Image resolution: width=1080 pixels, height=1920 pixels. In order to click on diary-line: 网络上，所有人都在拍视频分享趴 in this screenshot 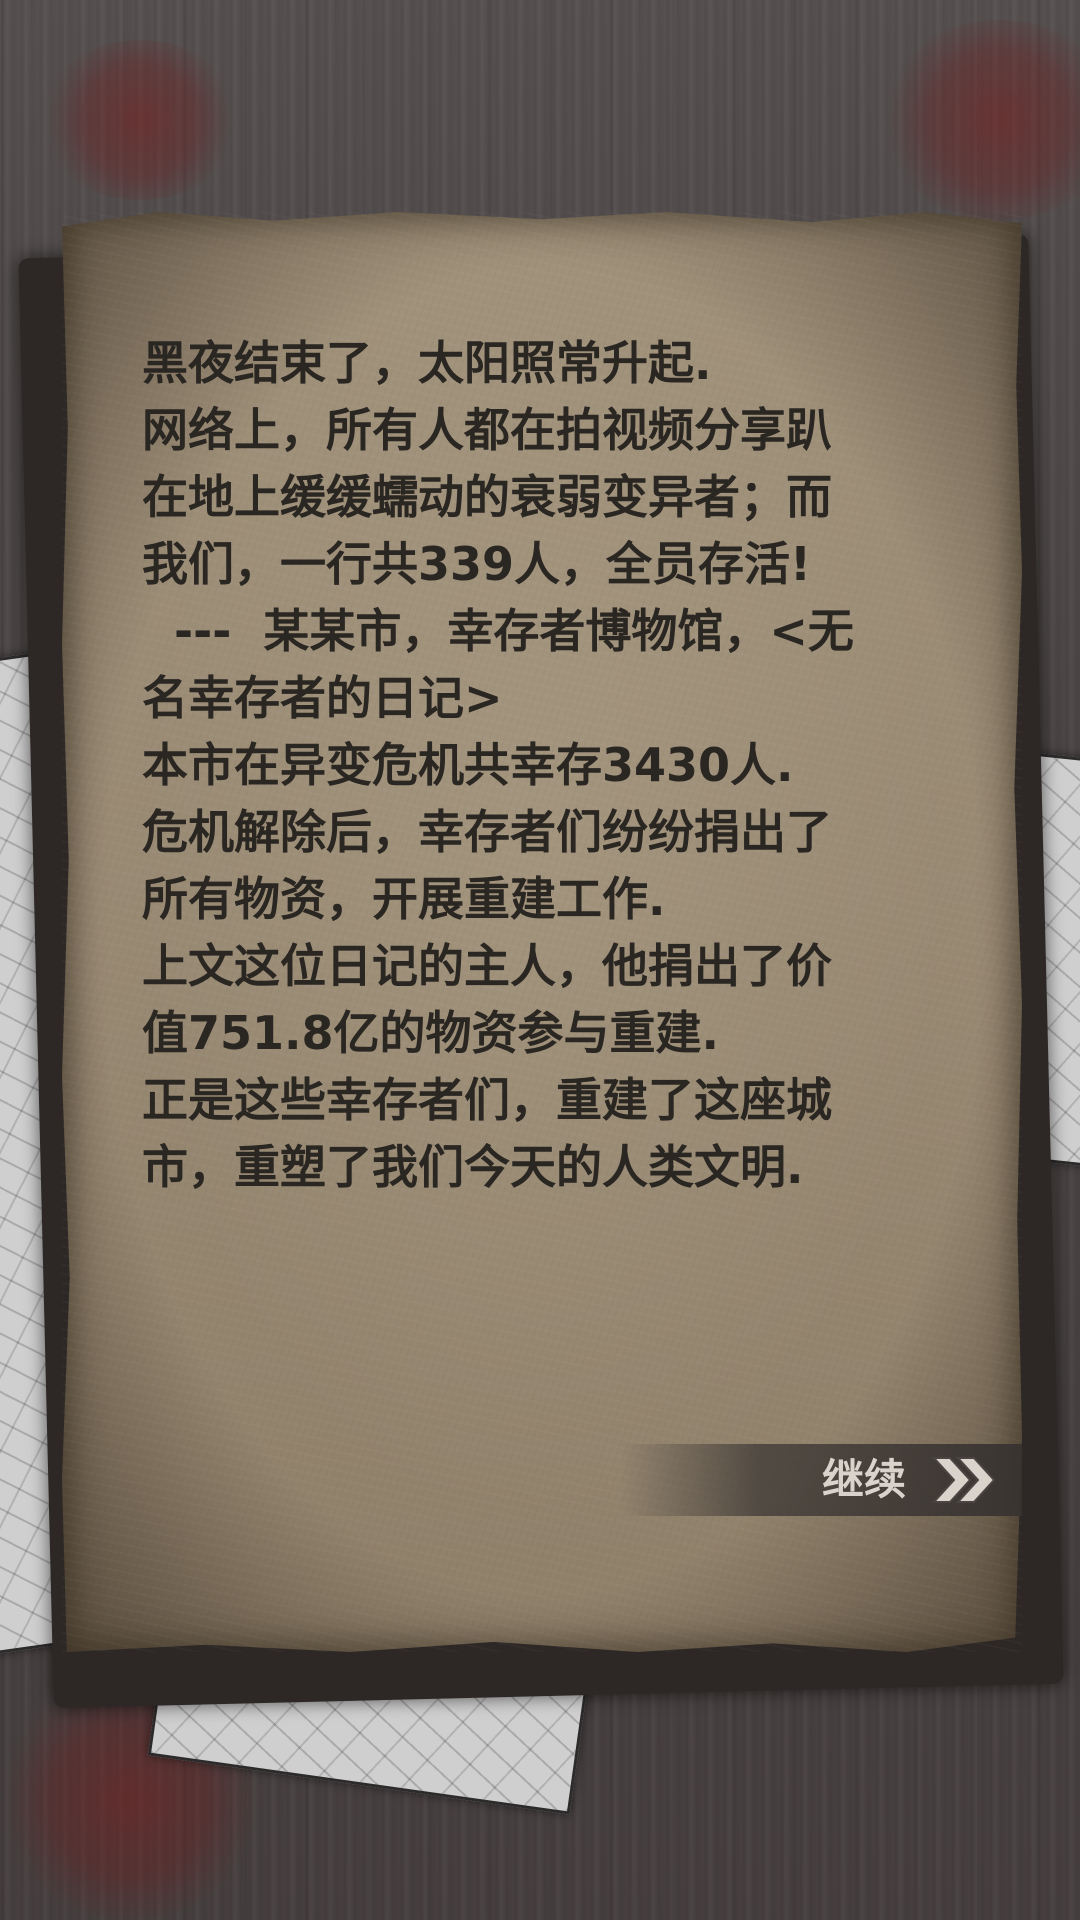, I will do `click(487, 430)`.